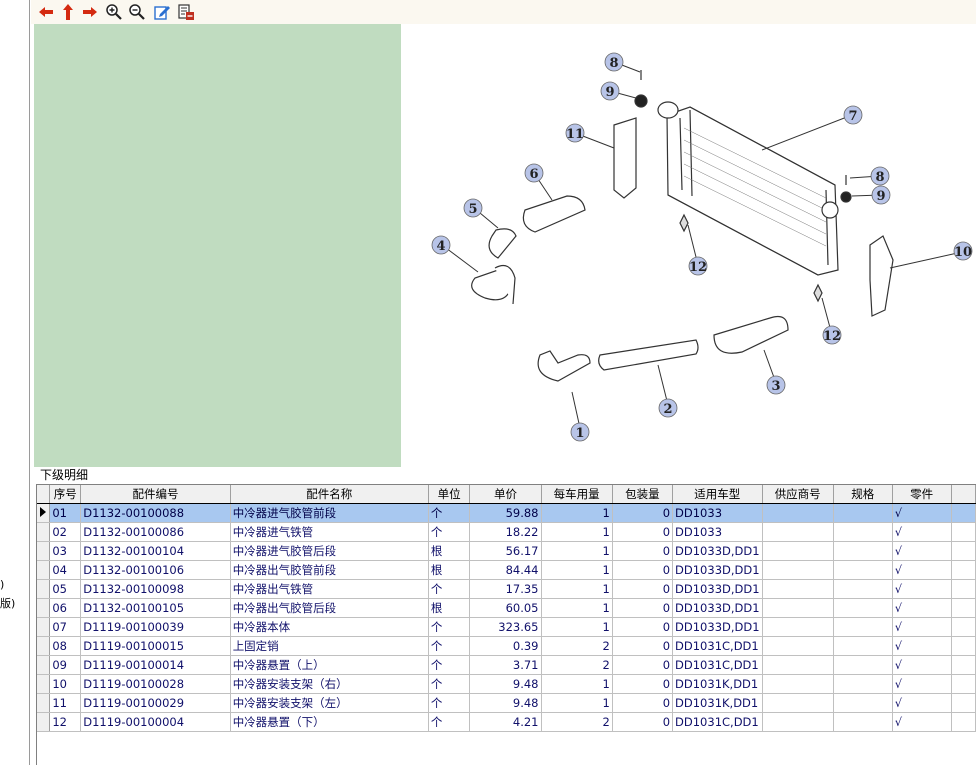 The height and width of the screenshot is (765, 976). Describe the element at coordinates (155, 532) in the screenshot. I see `part-number-cell: D1132-00100086` at that location.